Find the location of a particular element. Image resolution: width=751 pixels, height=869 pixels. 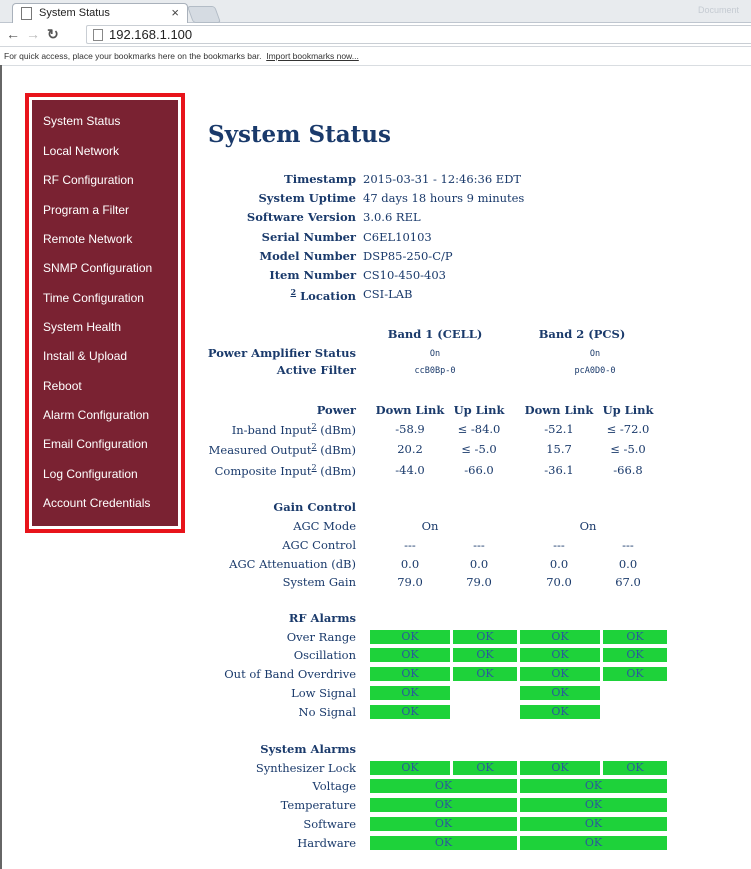

power-header: Power is located at coordinates (336, 410).